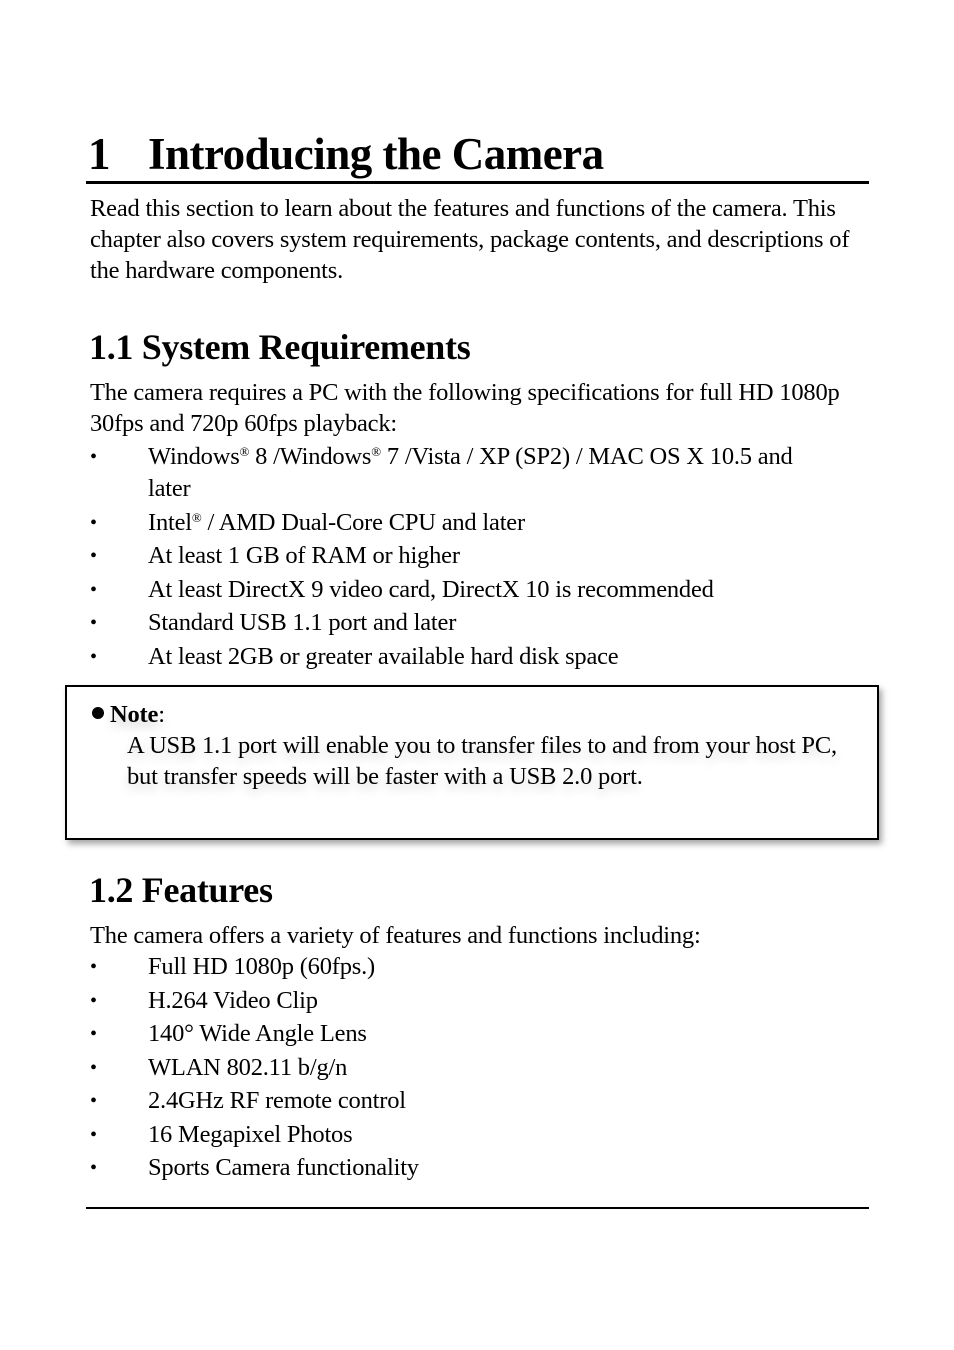  I want to click on item-text: WLAN 802.11 b/g/n, so click(248, 1067).